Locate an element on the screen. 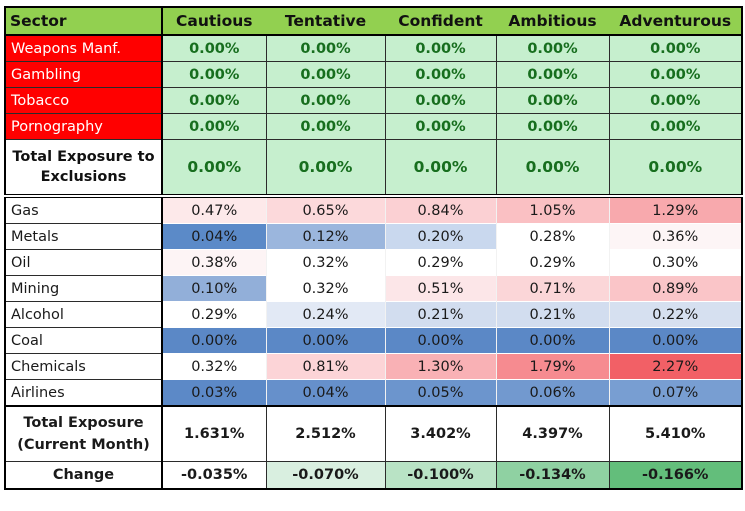  change-cell: -0.100% is located at coordinates (440, 475).